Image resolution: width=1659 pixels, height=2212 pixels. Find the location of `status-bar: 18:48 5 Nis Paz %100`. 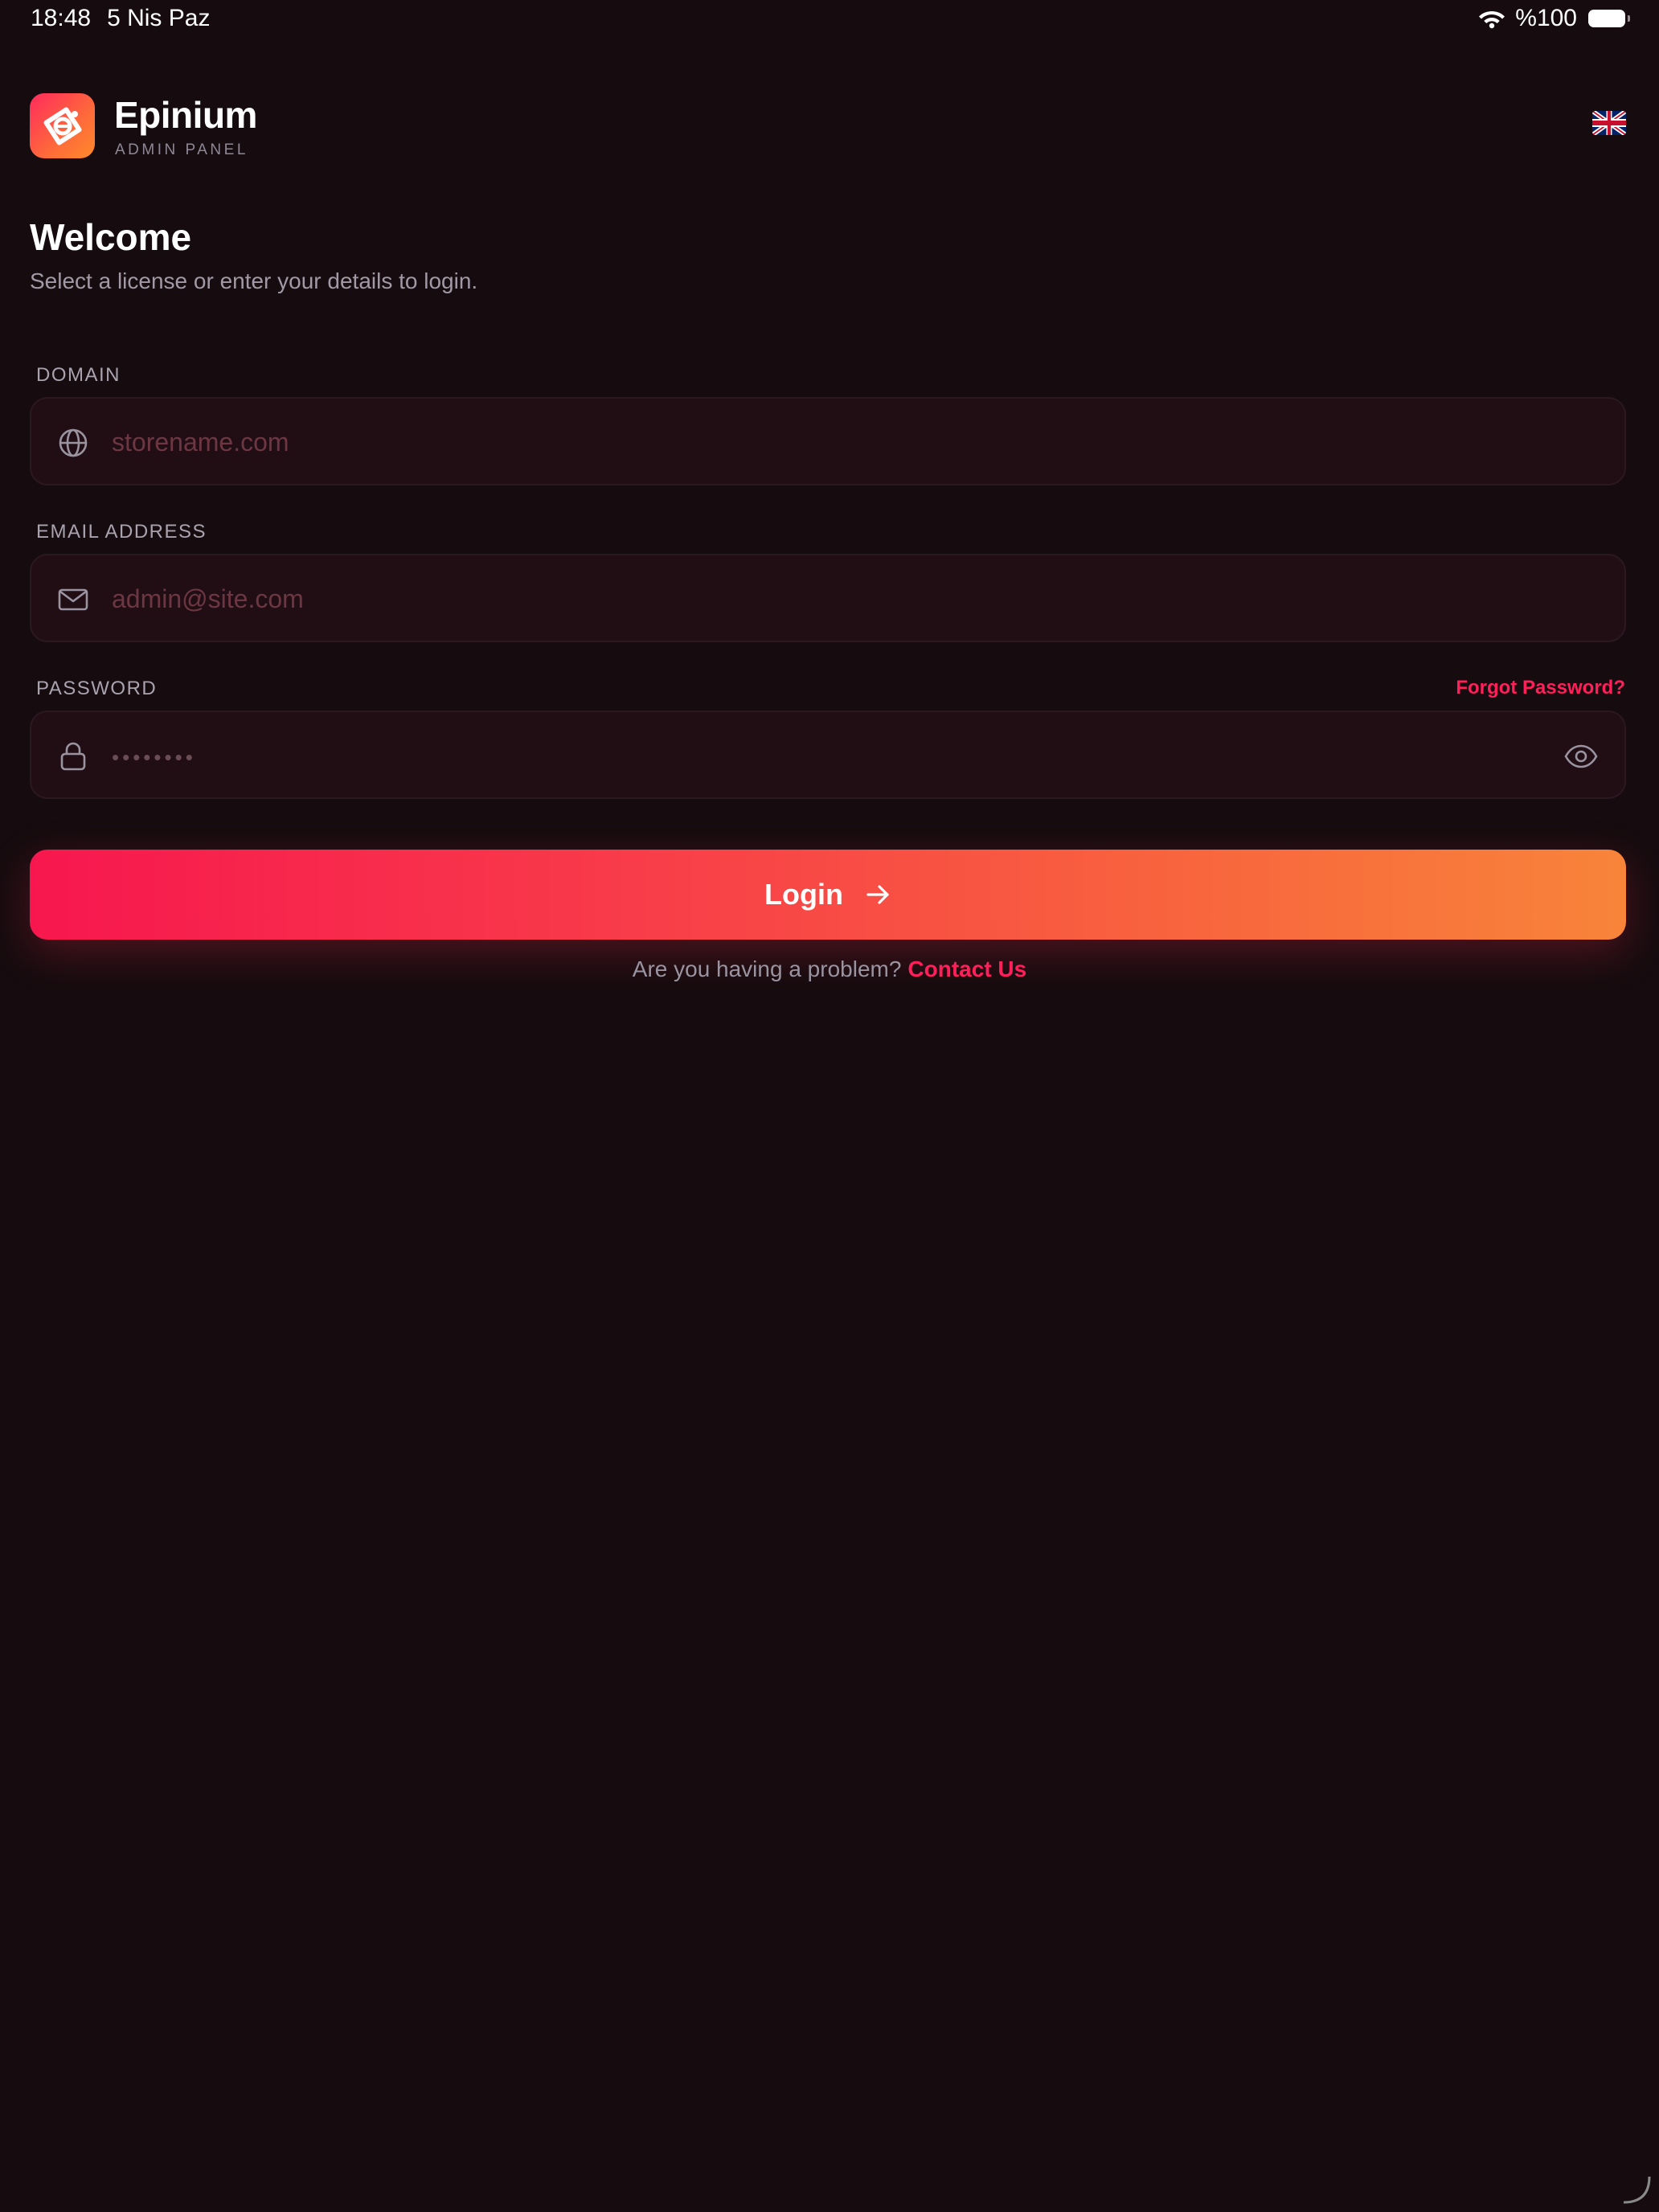

status-bar: 18:48 5 Nis Paz %100 is located at coordinates (829, 18).